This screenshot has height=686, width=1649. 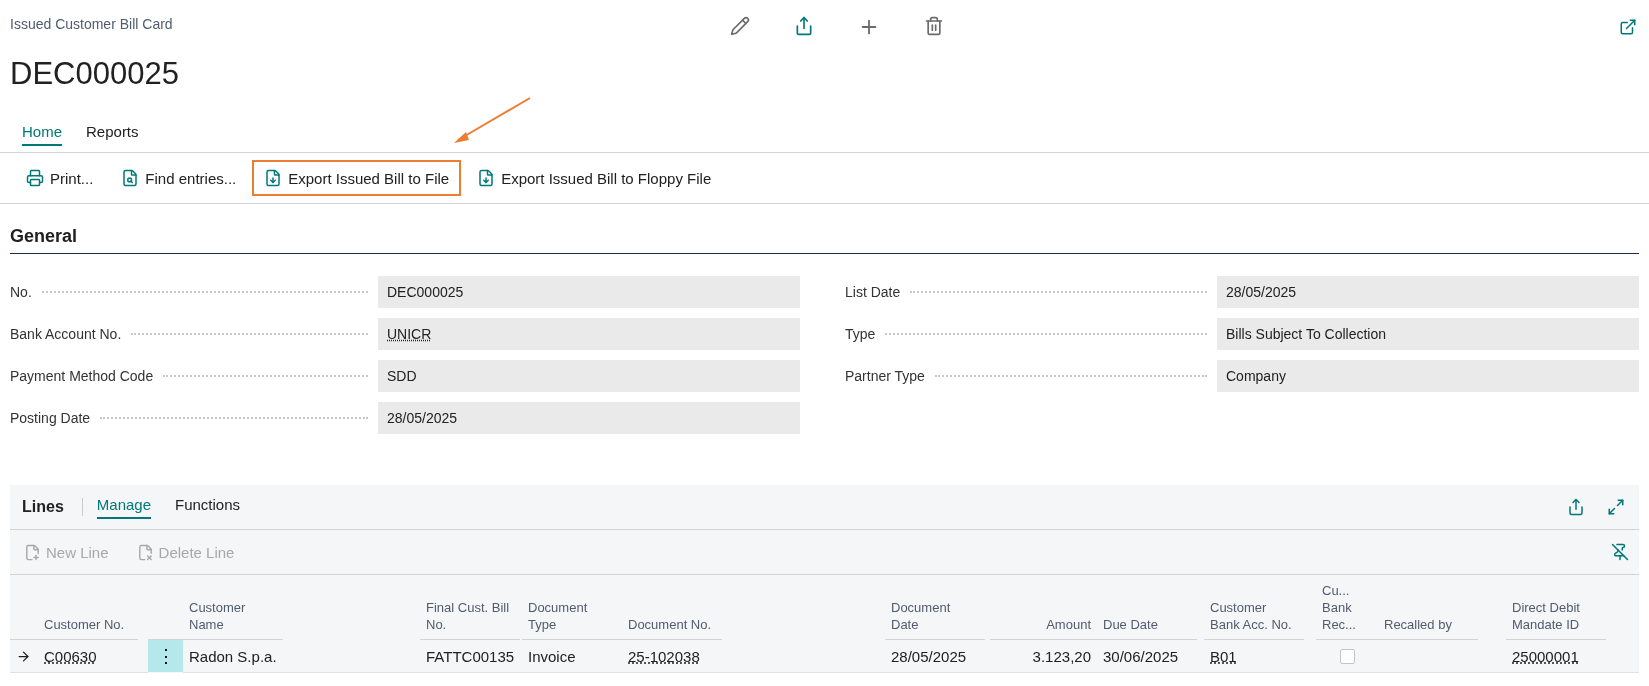 What do you see at coordinates (1254, 607) in the screenshot?
I see `column-header: Customer Bank Acc. No.` at bounding box center [1254, 607].